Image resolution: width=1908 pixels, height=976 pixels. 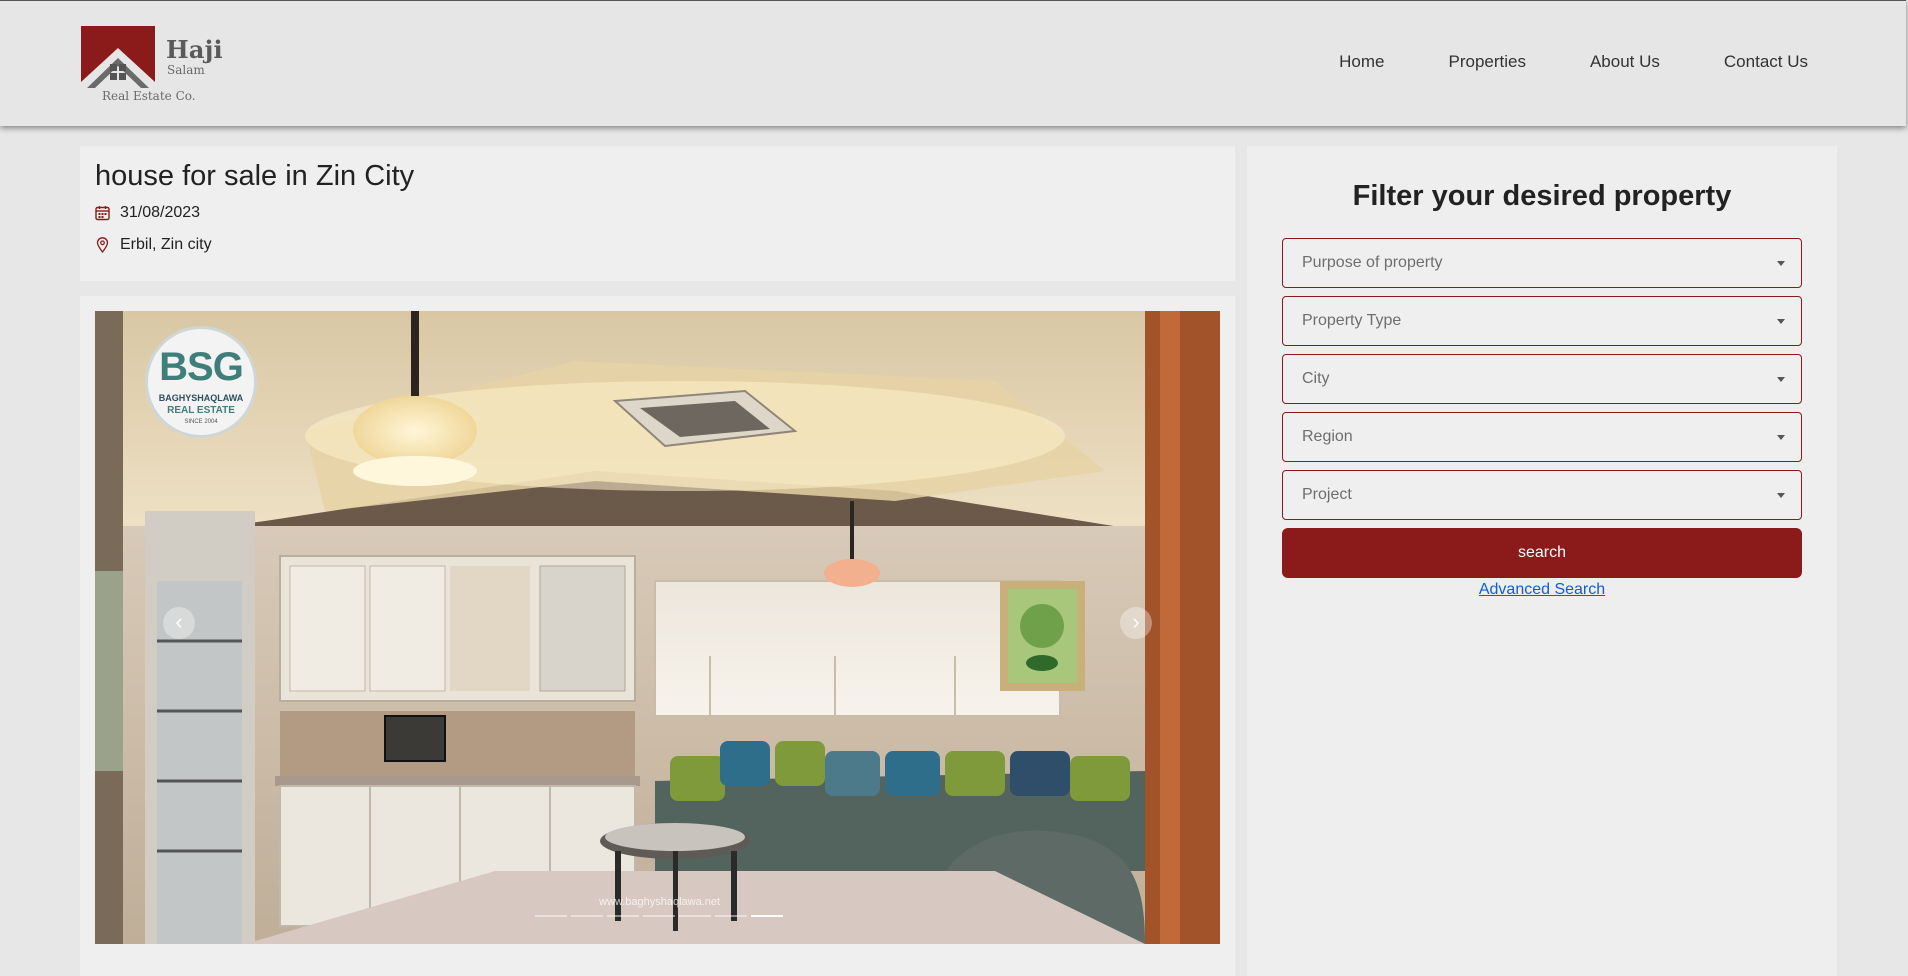 I want to click on nav-properties: Properties, so click(x=1486, y=62).